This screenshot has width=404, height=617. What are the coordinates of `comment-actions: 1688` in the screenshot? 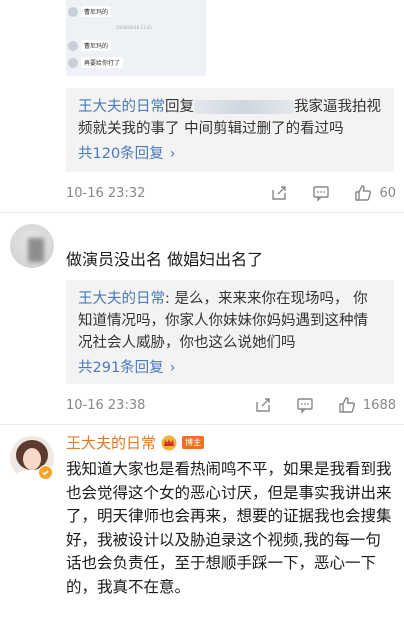 It's located at (314, 405).